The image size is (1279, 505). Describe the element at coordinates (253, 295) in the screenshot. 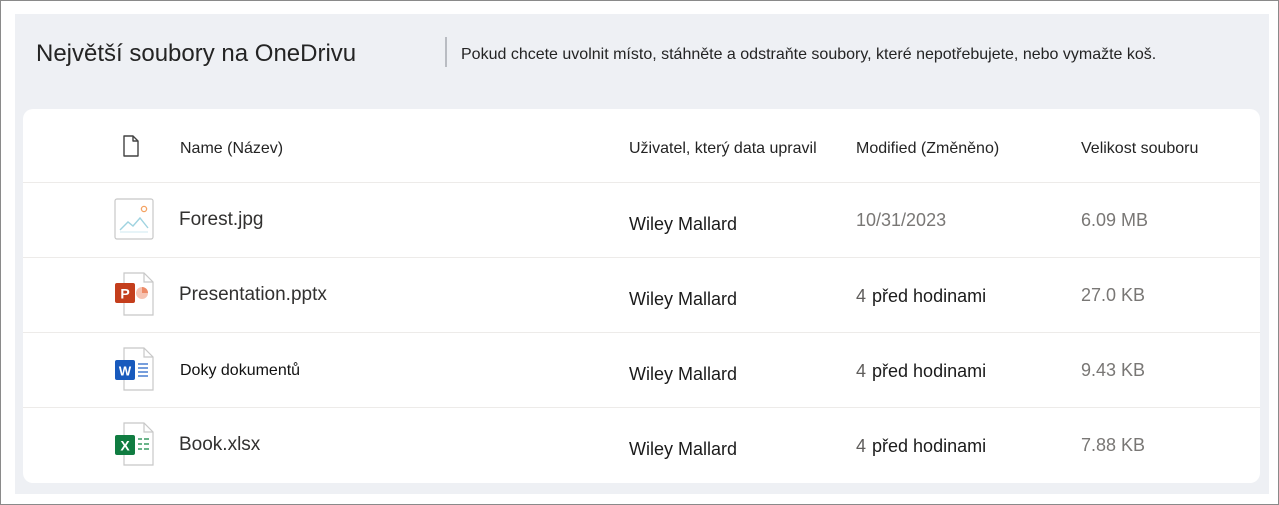

I see `file-name: Presentation.pptx` at that location.